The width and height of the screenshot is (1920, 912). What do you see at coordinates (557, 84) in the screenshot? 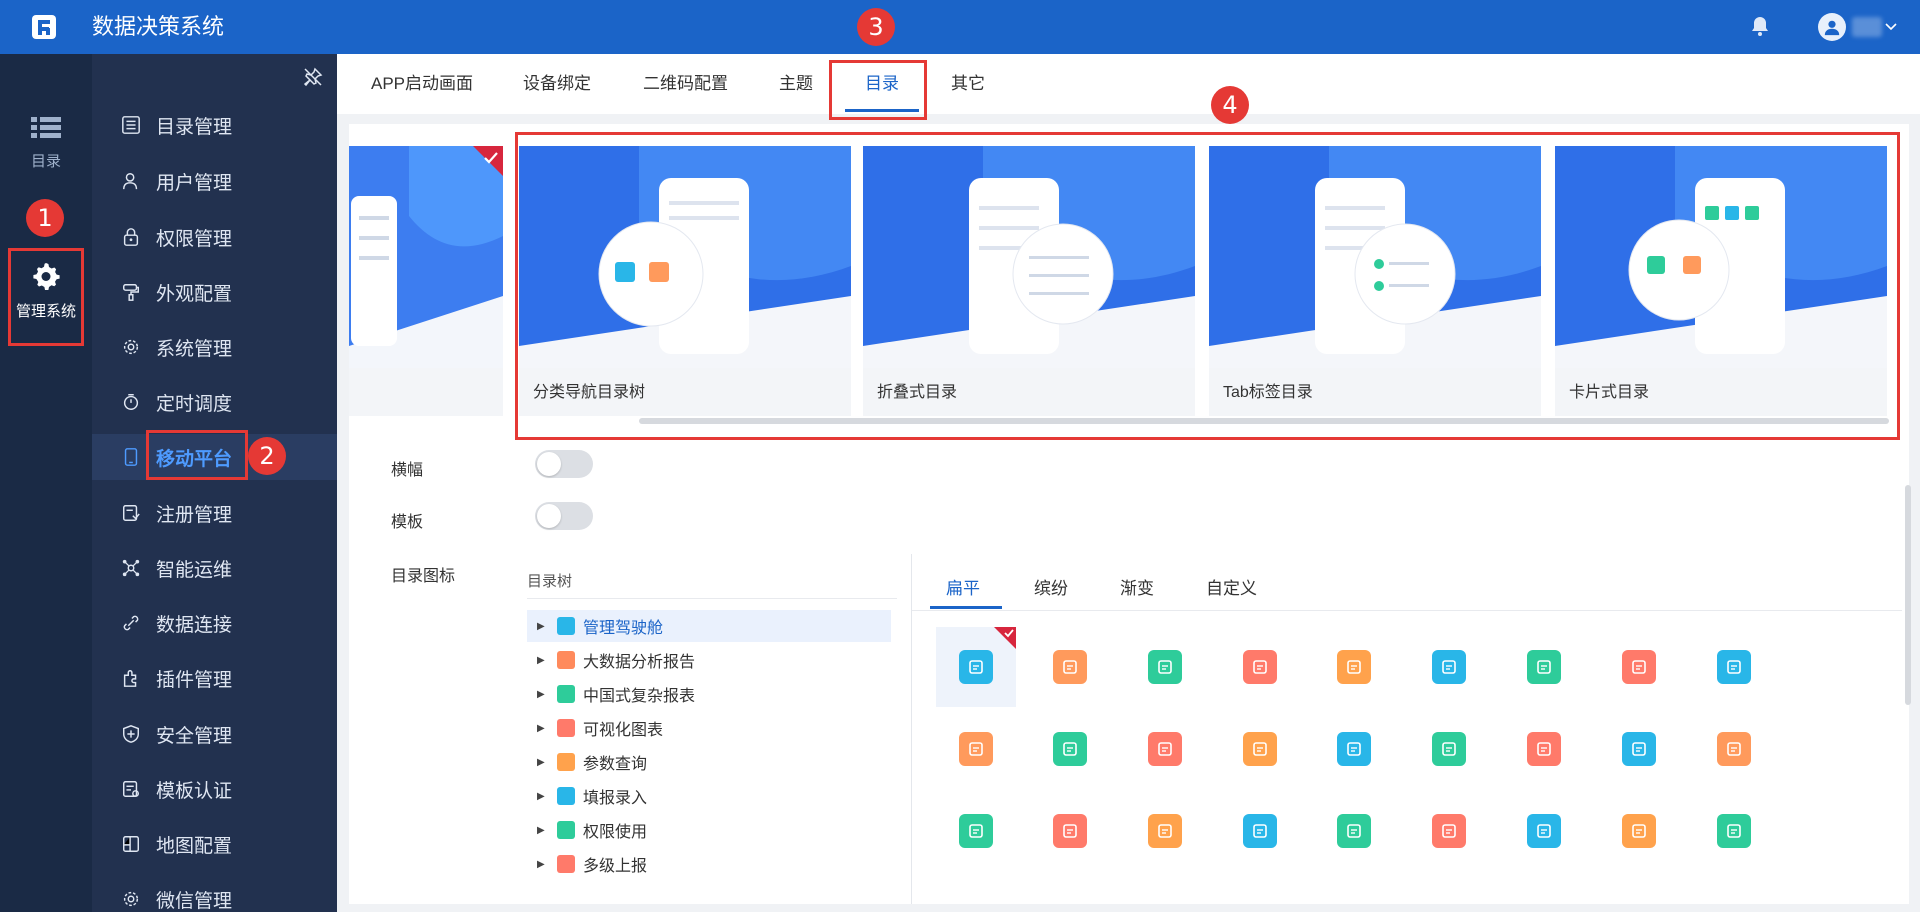
I see `tab-device-binding: 设备绑定` at bounding box center [557, 84].